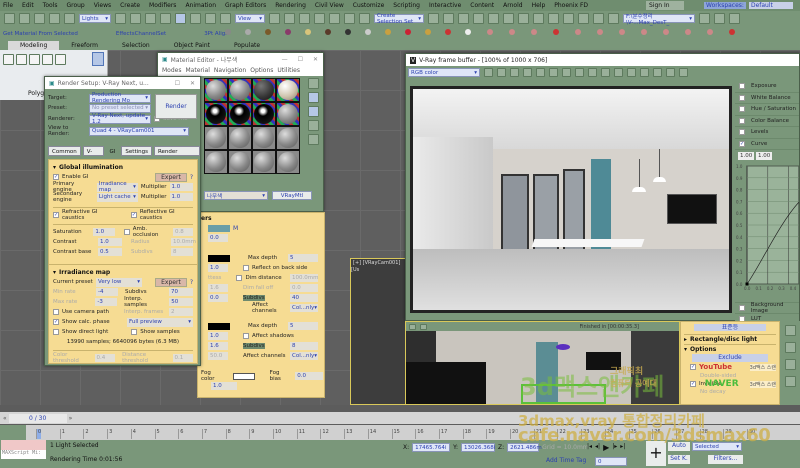 The image size is (800, 468). I want to click on refract-max-depth: 5, so click(303, 326).